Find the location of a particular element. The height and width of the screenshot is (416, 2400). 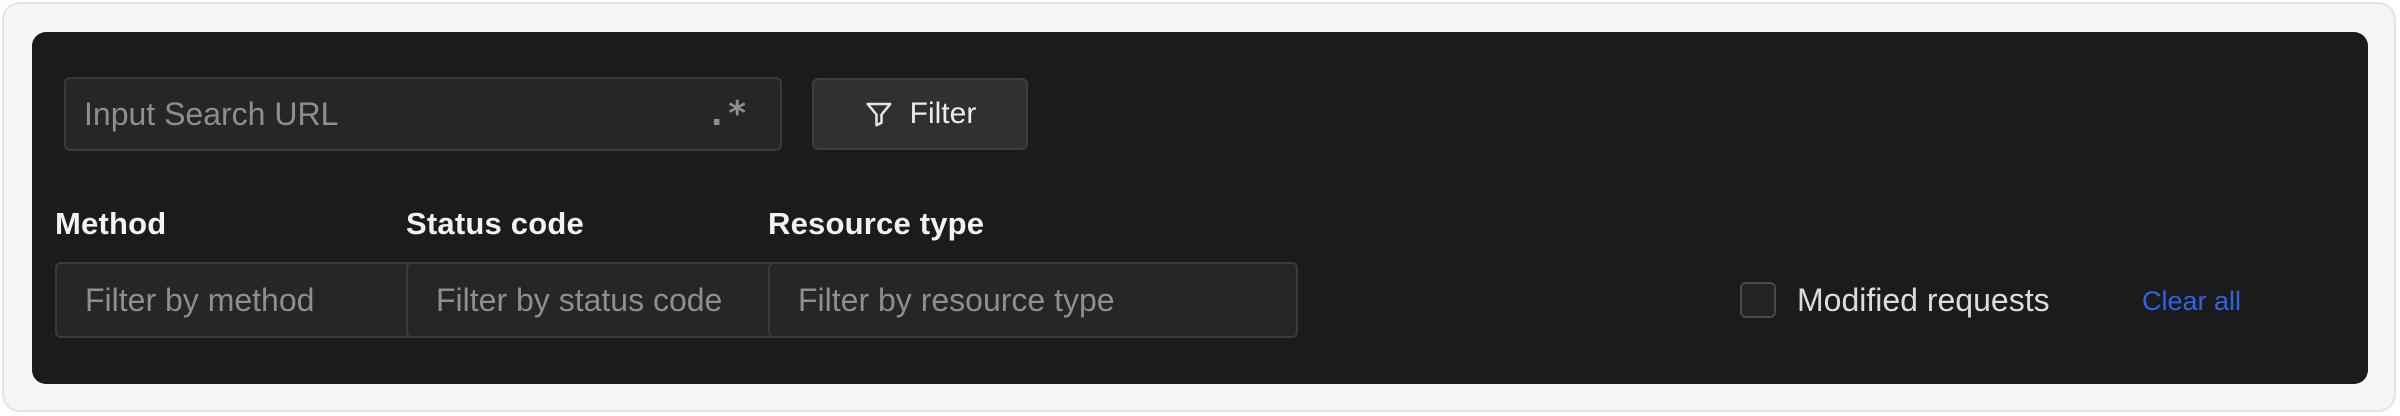

filter-button: Filter is located at coordinates (920, 114).